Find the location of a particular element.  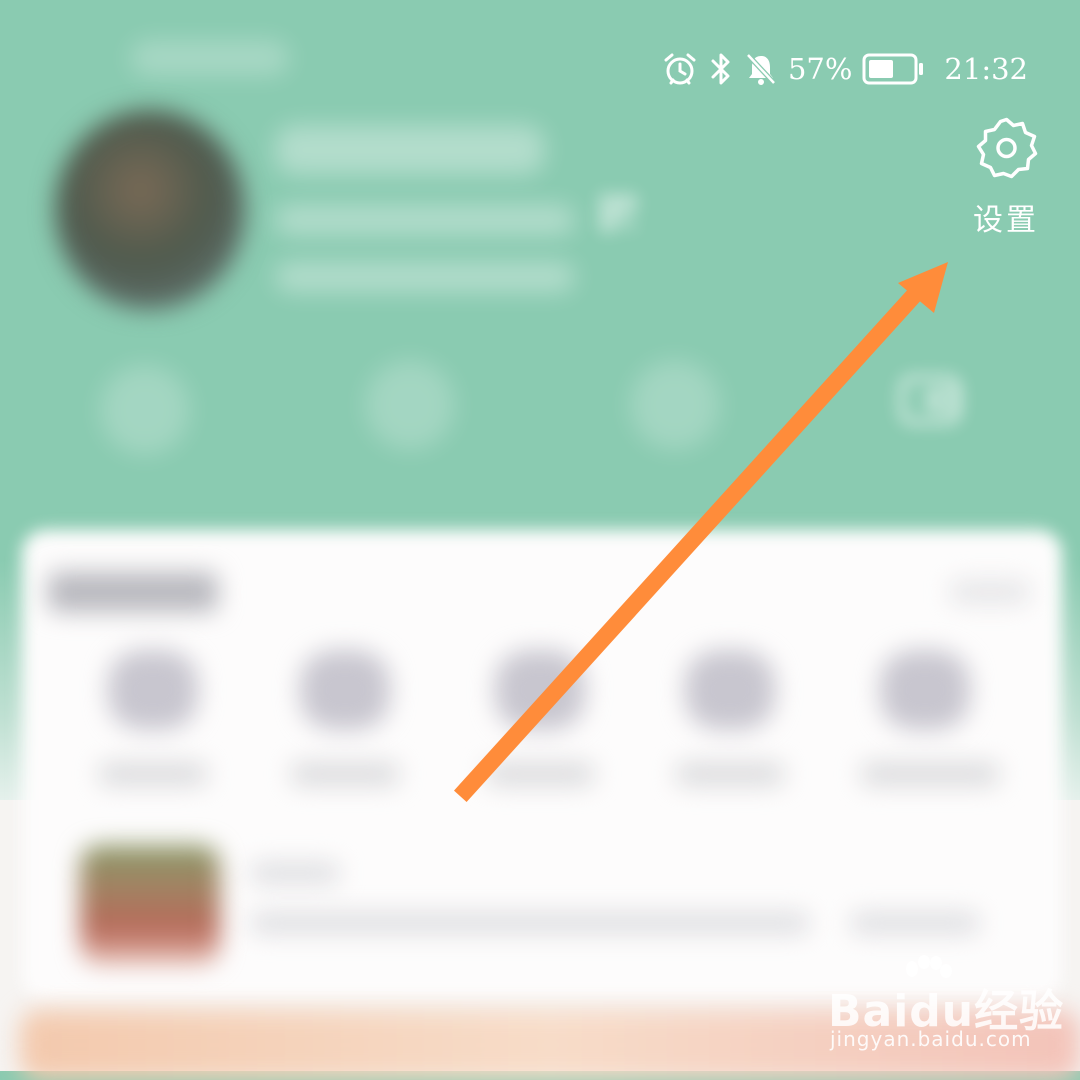

stat-item-1-blurred is located at coordinates (145, 410).